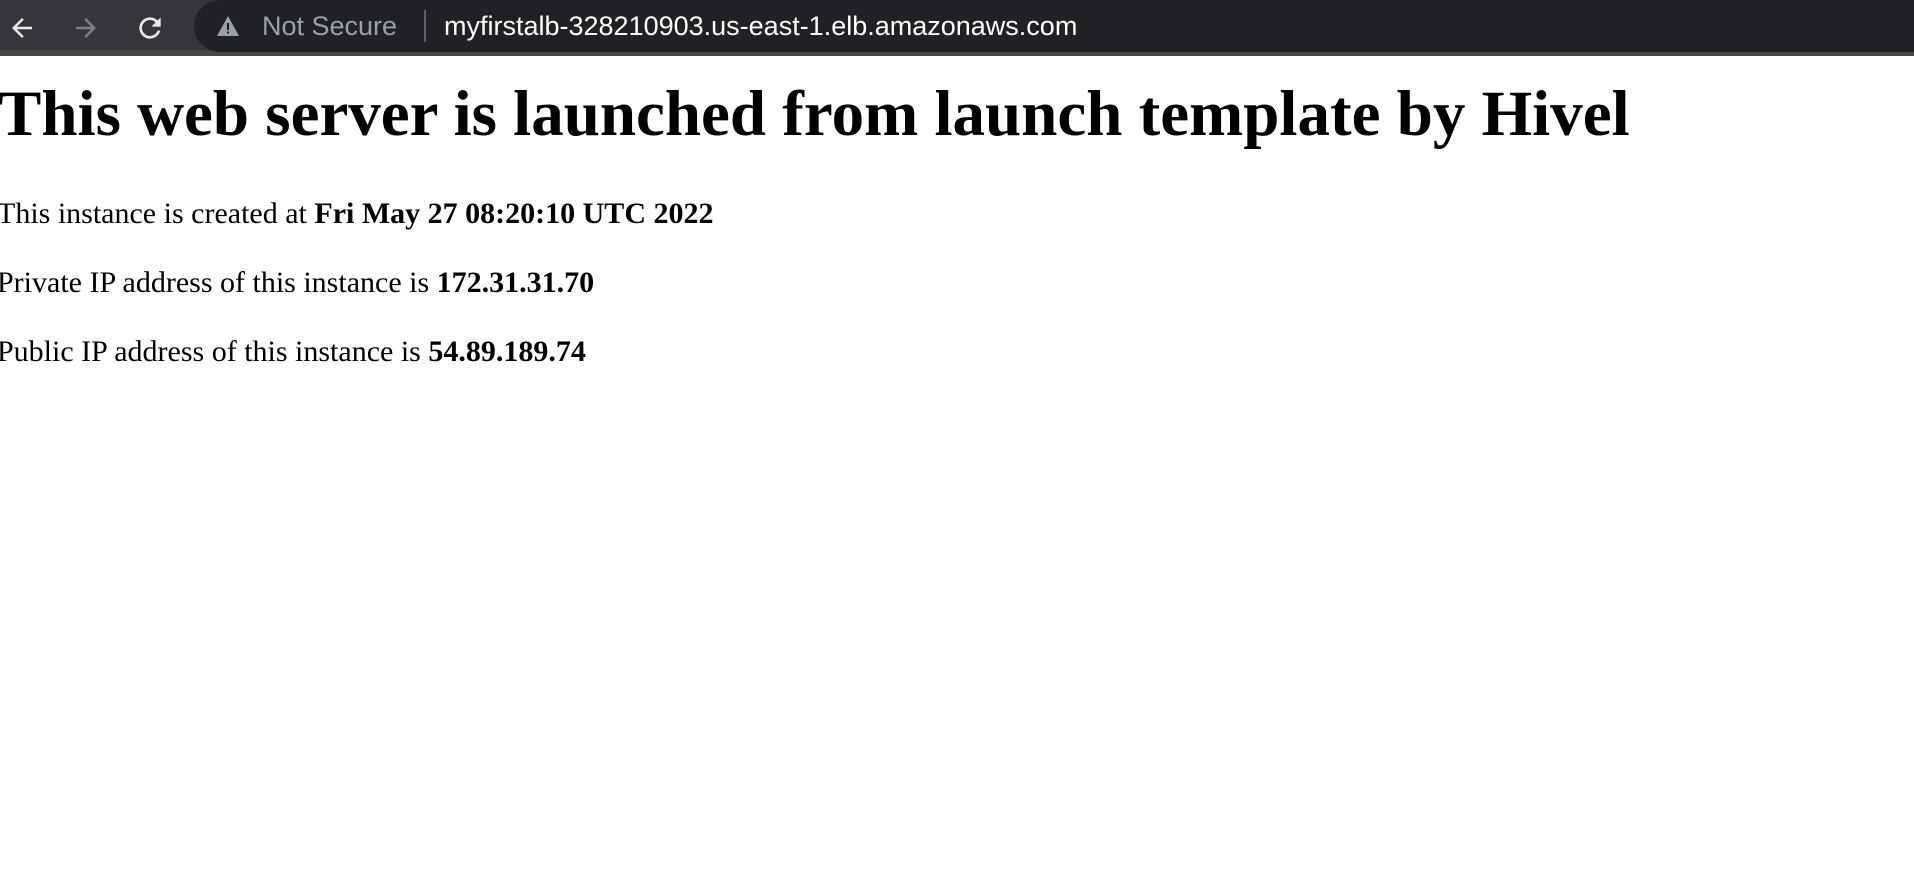  Describe the element at coordinates (218, 282) in the screenshot. I see `private-ip-label: Private IP address of this instance is` at that location.